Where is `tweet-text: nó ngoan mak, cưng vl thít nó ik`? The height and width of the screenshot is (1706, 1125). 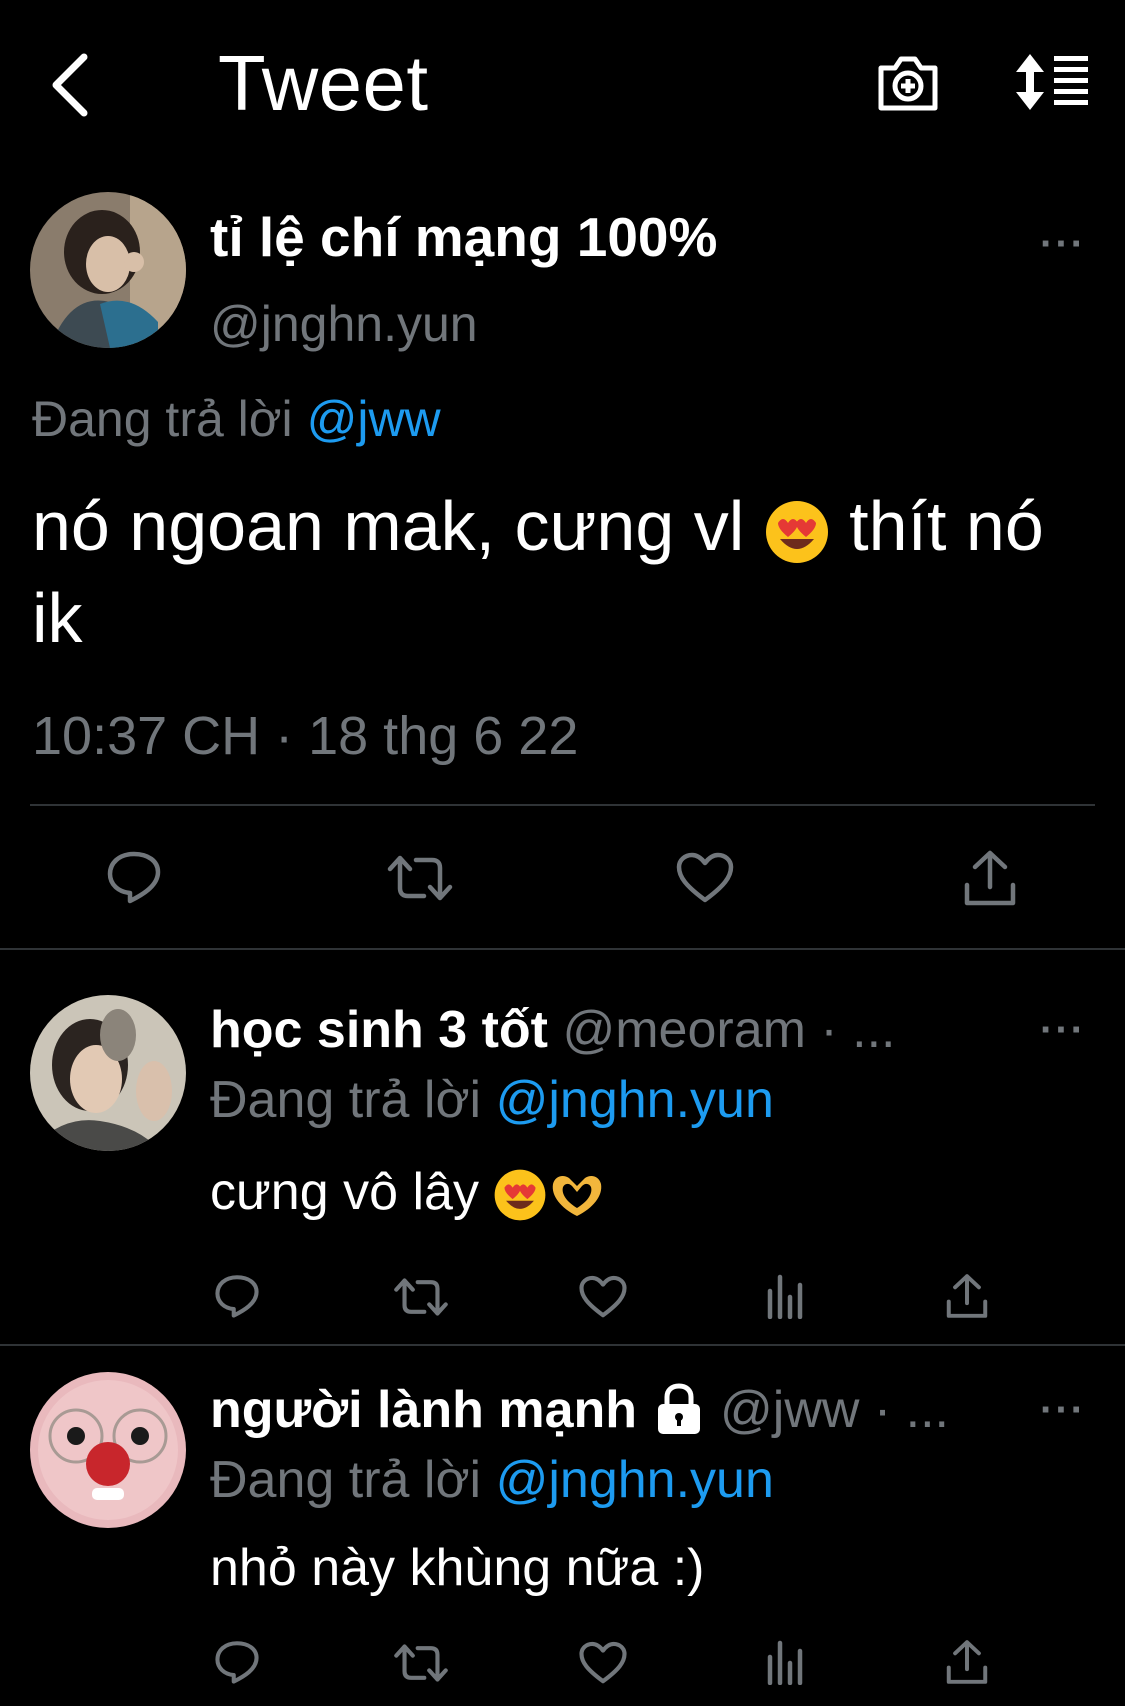 tweet-text: nó ngoan mak, cưng vl thít nó ik is located at coordinates (562, 572).